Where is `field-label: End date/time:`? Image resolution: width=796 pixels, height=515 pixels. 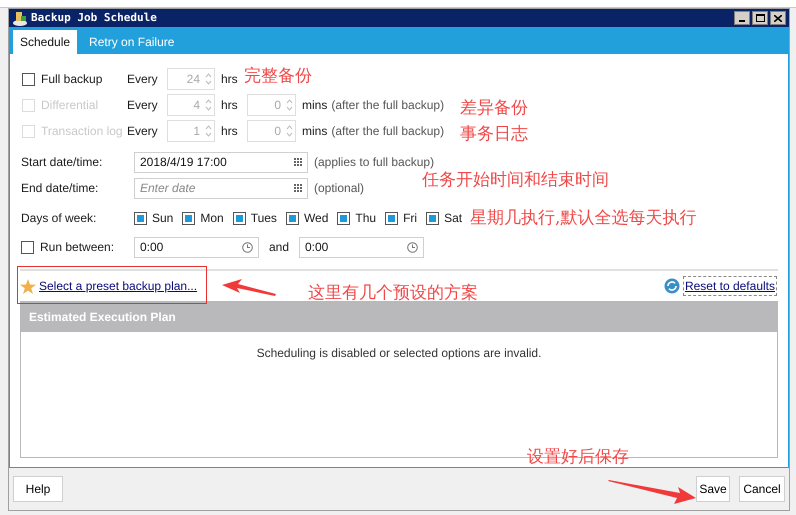 field-label: End date/time: is located at coordinates (60, 188).